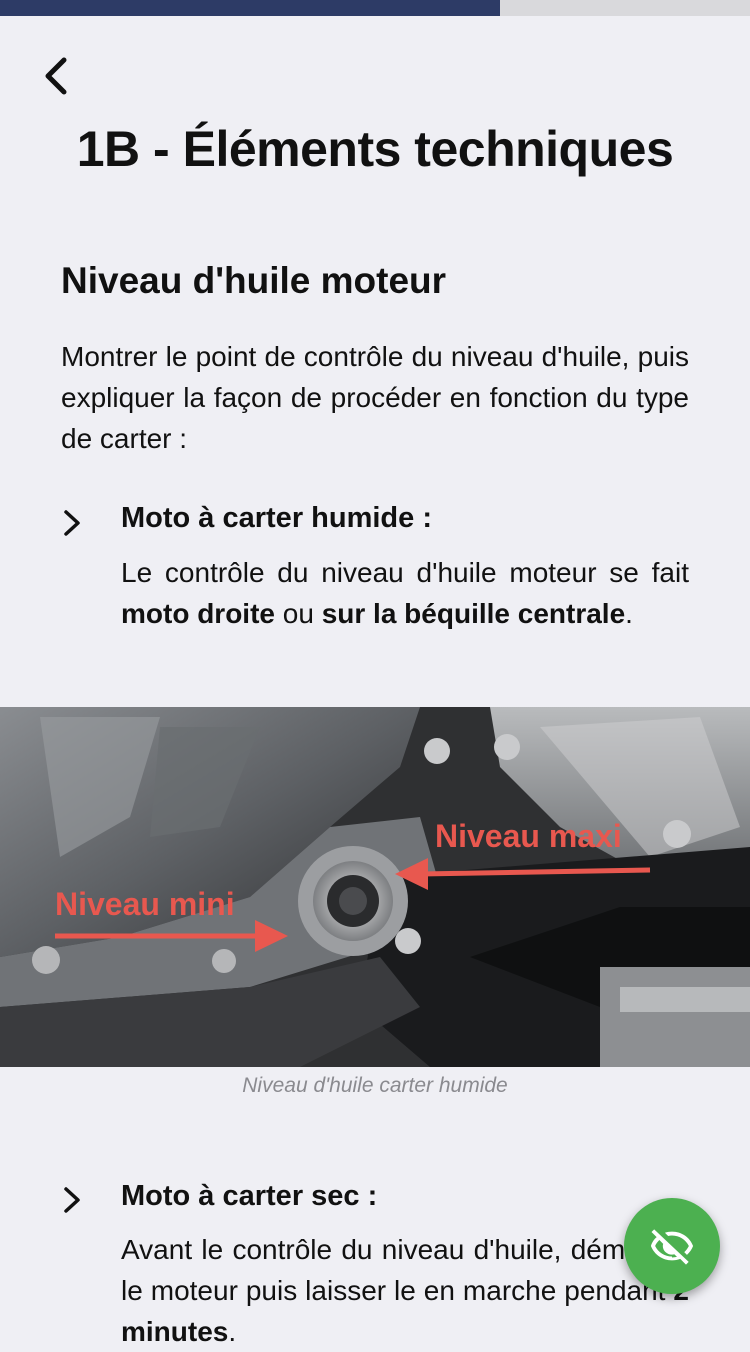 The image size is (750, 1352). I want to click on photo-caption: Niveau d'huile carter humide, so click(375, 1085).